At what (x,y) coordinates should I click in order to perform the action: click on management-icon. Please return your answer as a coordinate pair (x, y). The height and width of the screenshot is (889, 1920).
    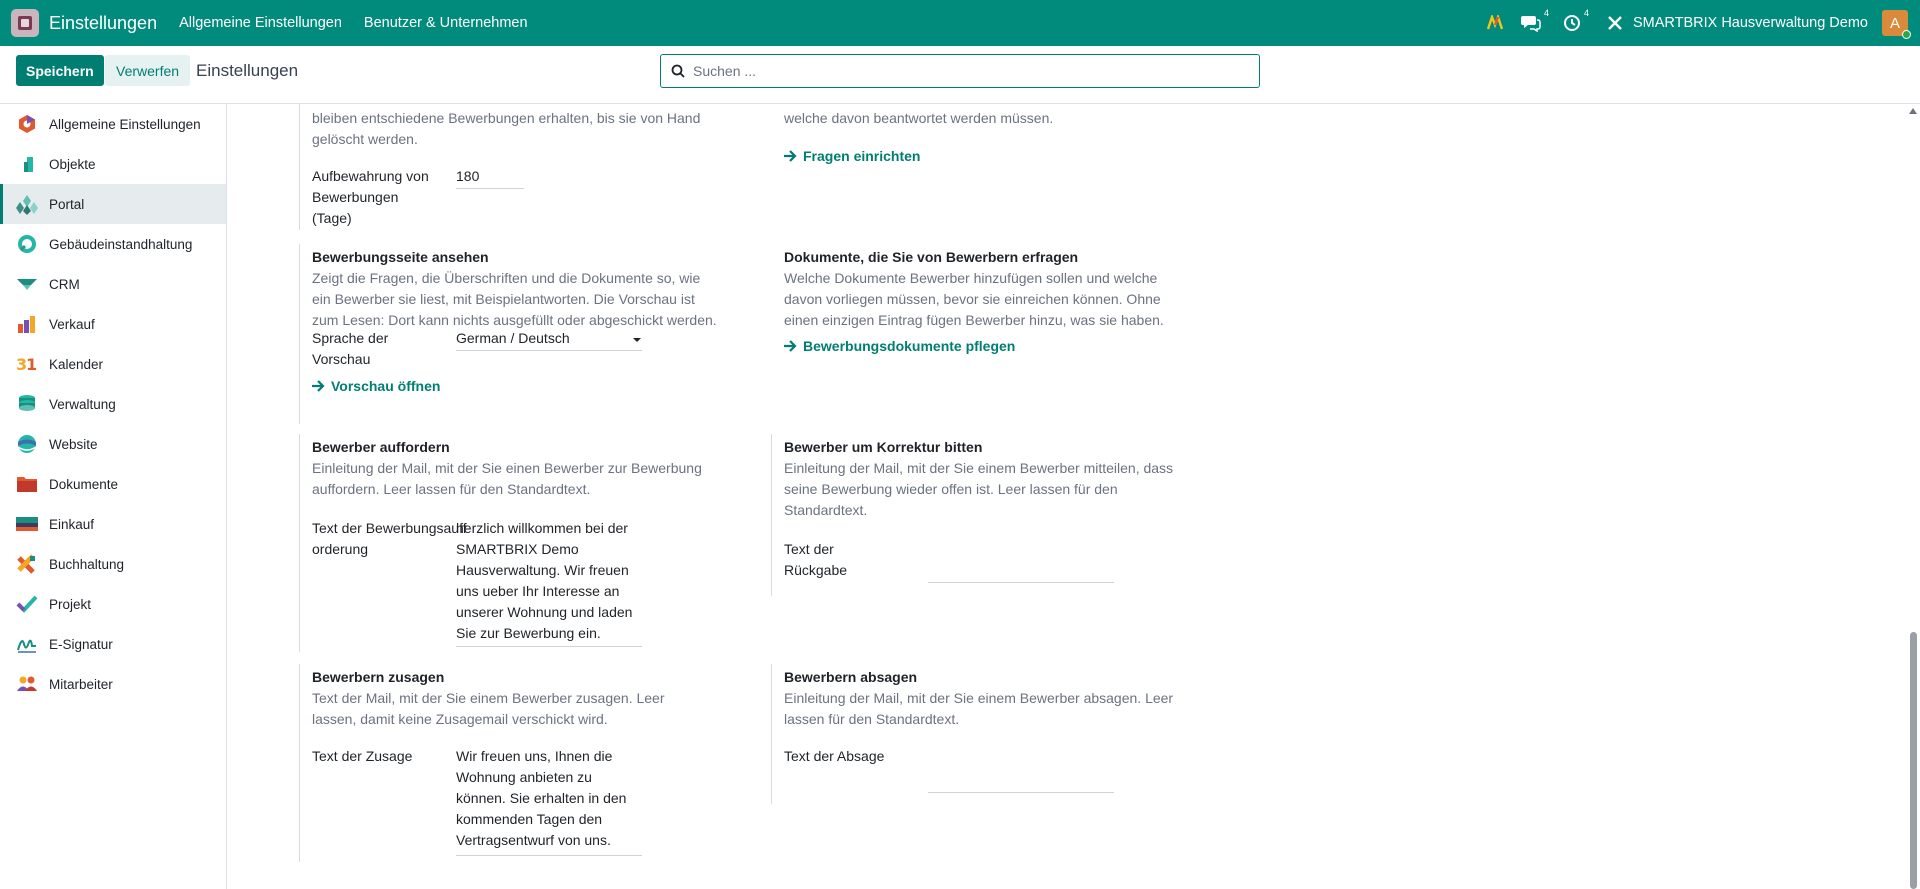
    Looking at the image, I should click on (27, 404).